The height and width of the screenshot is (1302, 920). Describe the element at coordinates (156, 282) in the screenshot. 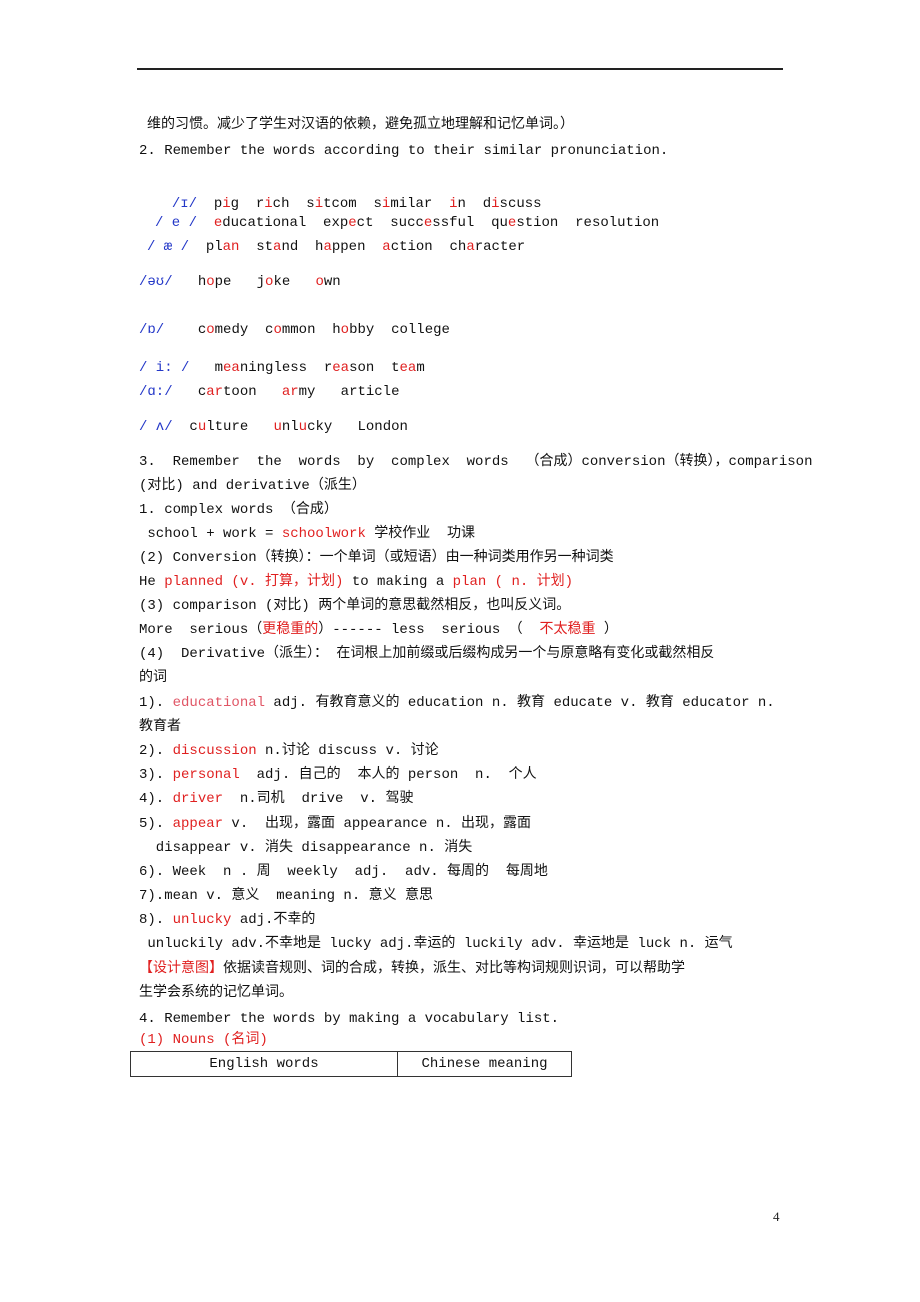

I see `phonetic-symbol: /əʊ/` at that location.